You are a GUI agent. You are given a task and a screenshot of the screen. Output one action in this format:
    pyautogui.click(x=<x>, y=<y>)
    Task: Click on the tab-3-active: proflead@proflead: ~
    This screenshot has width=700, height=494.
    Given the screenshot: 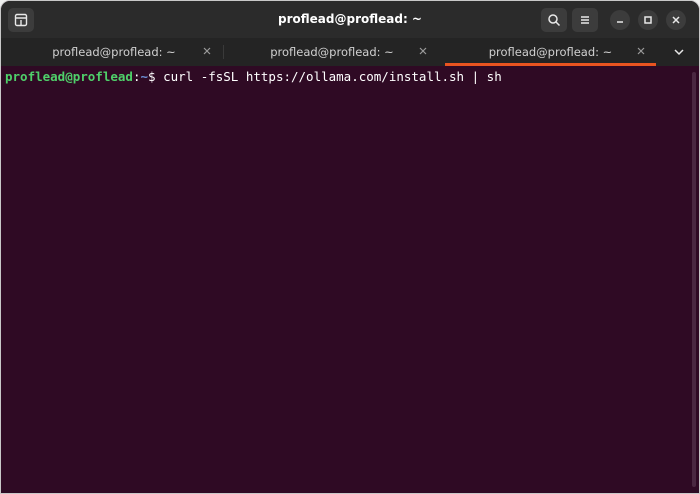 What is the action you would take?
    pyautogui.click(x=550, y=52)
    